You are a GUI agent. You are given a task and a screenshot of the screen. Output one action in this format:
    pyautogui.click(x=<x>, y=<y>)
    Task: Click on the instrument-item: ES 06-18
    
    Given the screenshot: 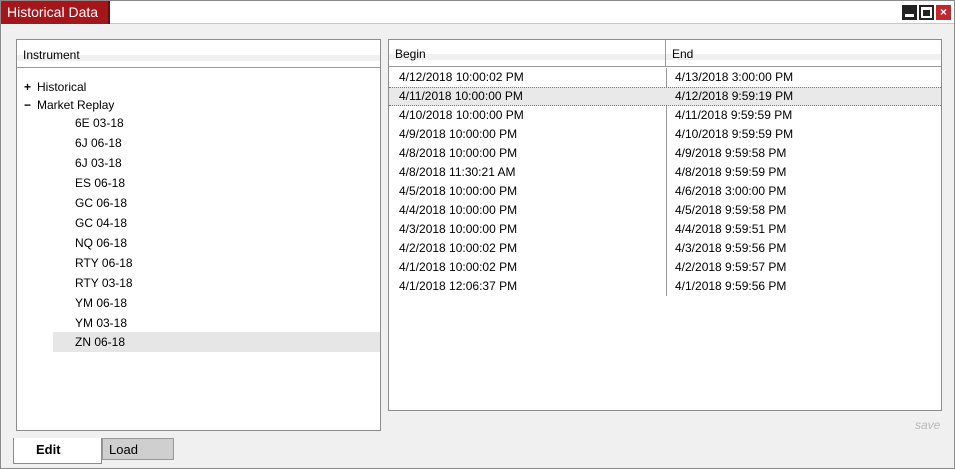 What is the action you would take?
    pyautogui.click(x=216, y=183)
    